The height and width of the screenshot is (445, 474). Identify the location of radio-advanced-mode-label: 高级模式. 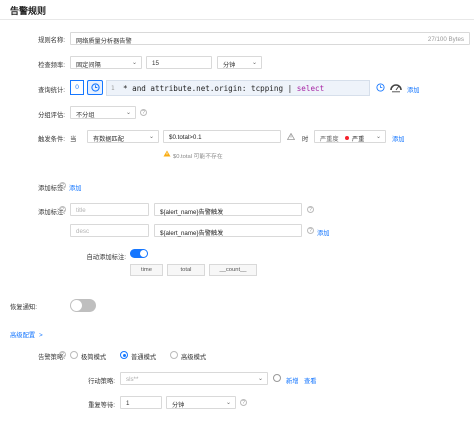
(194, 357).